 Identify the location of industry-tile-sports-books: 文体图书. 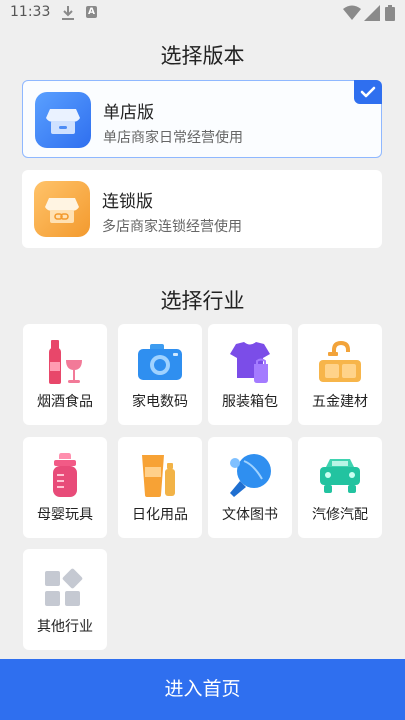
(250, 487).